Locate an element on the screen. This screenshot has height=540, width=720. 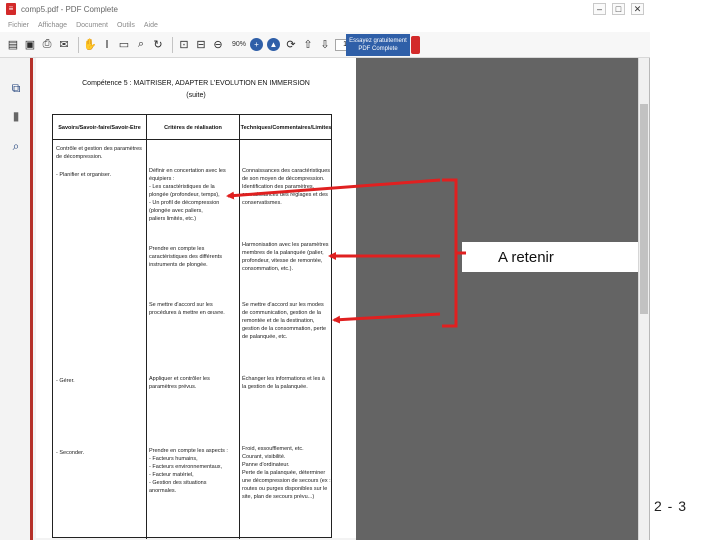
vertical-scrollbar is located at coordinates (643, 299).